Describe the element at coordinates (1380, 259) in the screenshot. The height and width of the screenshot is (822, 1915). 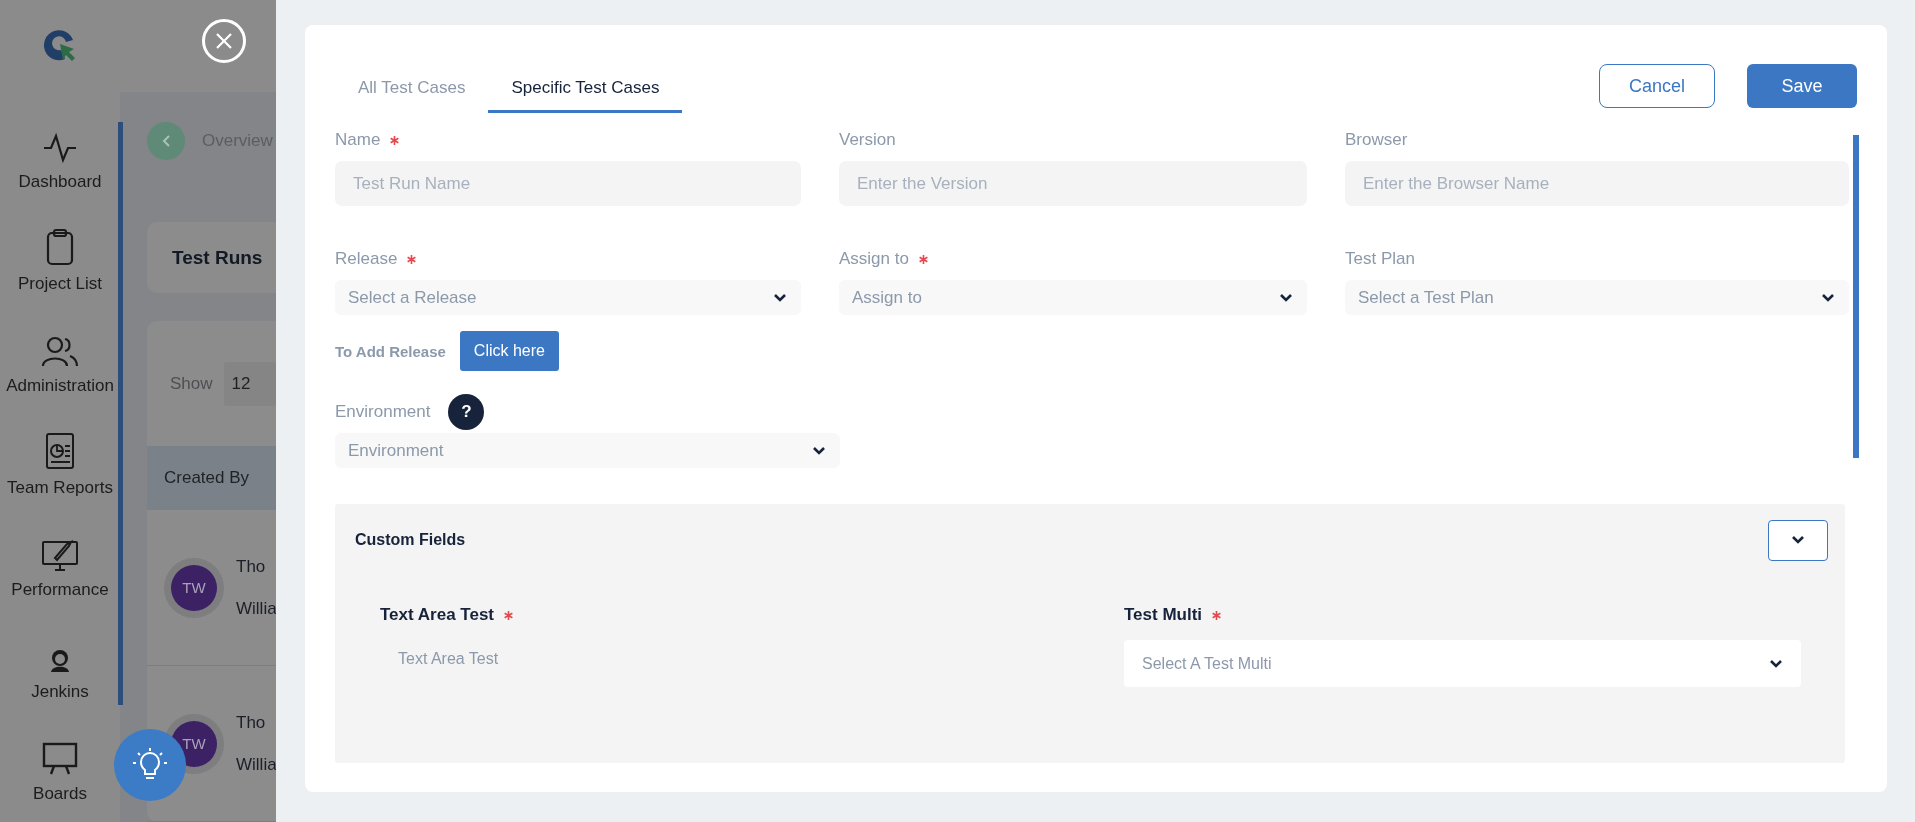
I see `field-label: Test Plan` at that location.